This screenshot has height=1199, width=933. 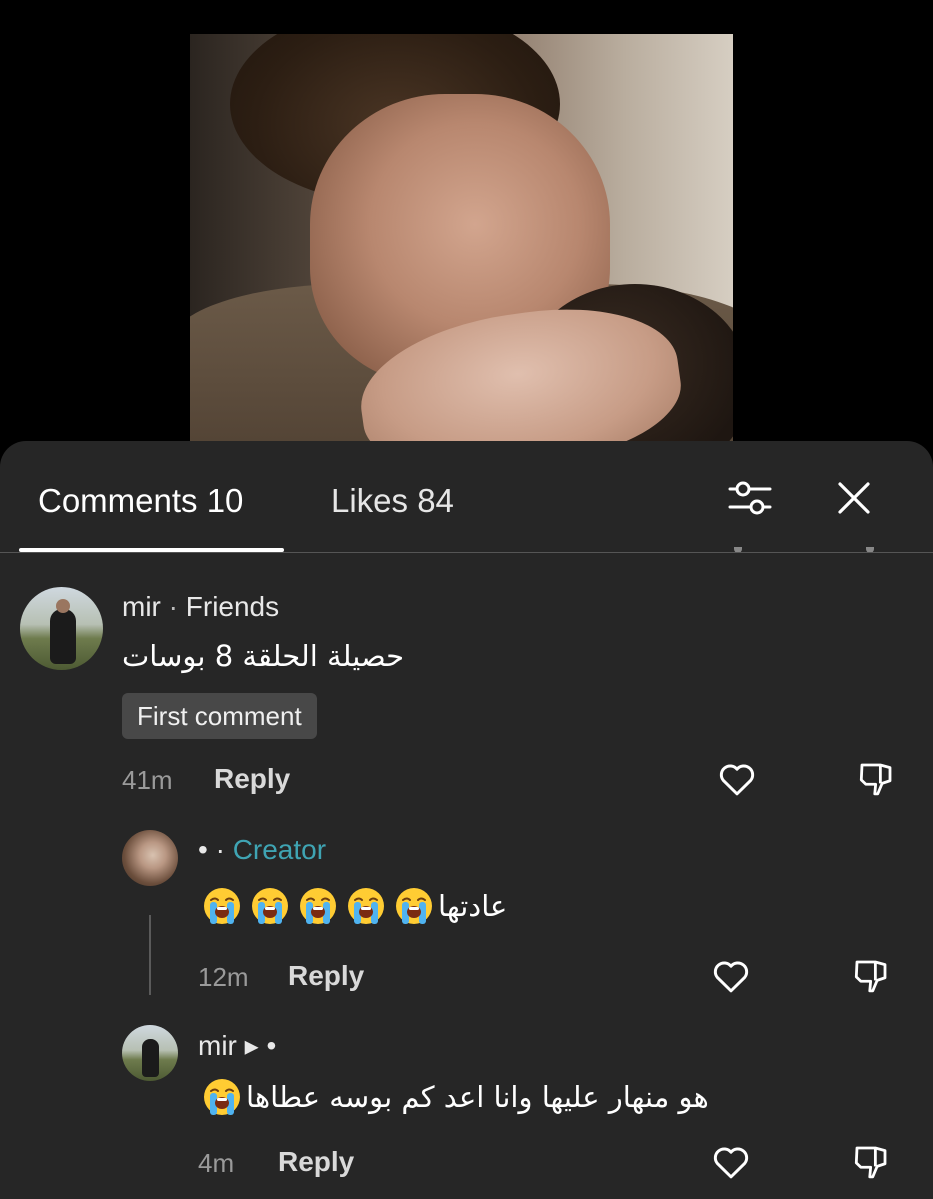 I want to click on reply-time: 4m, so click(x=216, y=1163).